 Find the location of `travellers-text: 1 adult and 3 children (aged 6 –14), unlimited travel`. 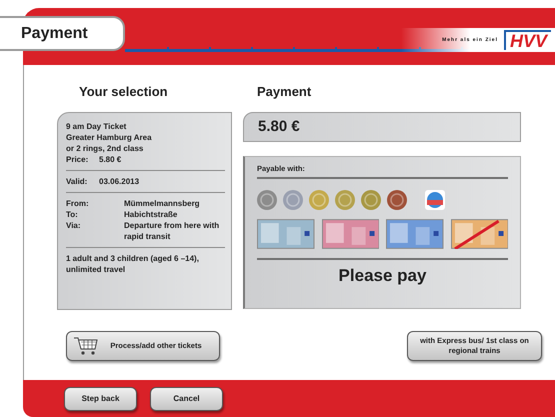

travellers-text: 1 adult and 3 children (aged 6 –14), unlimited travel is located at coordinates (133, 264).